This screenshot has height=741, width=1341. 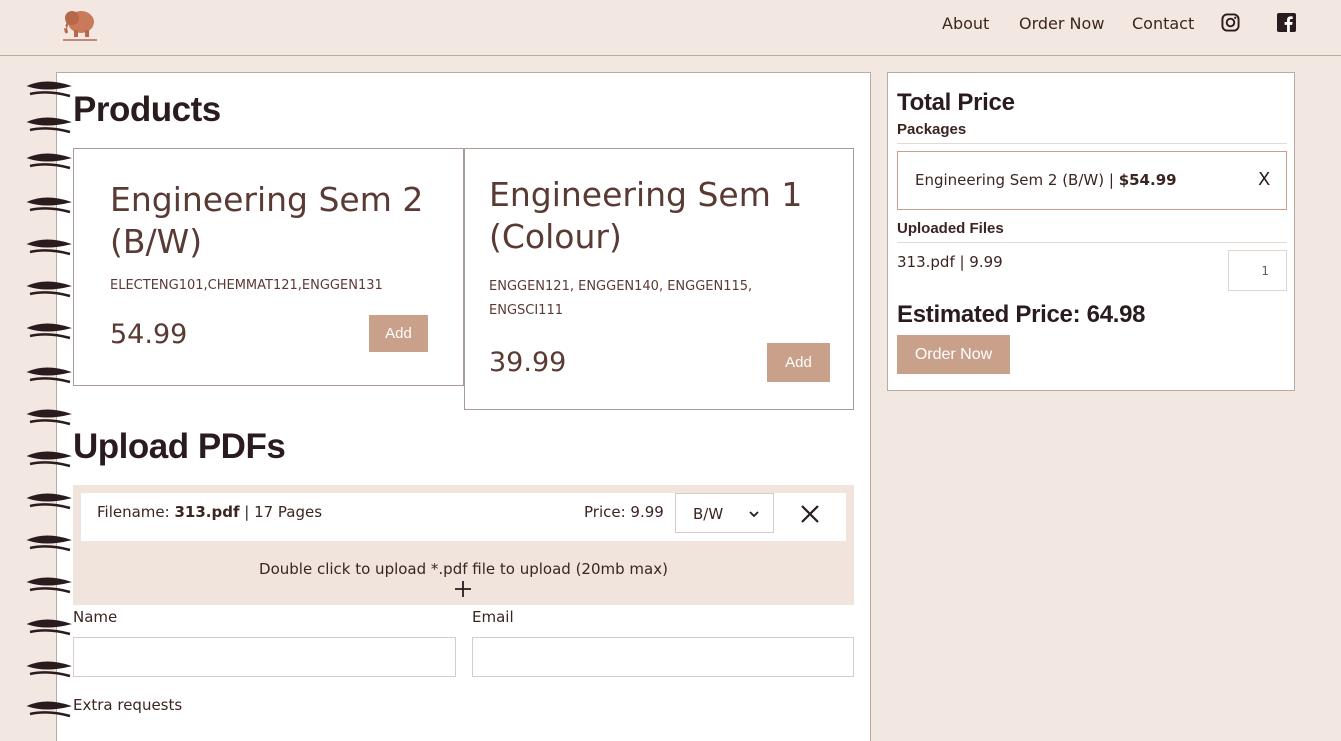 I want to click on name-label: Name, so click(x=95, y=617).